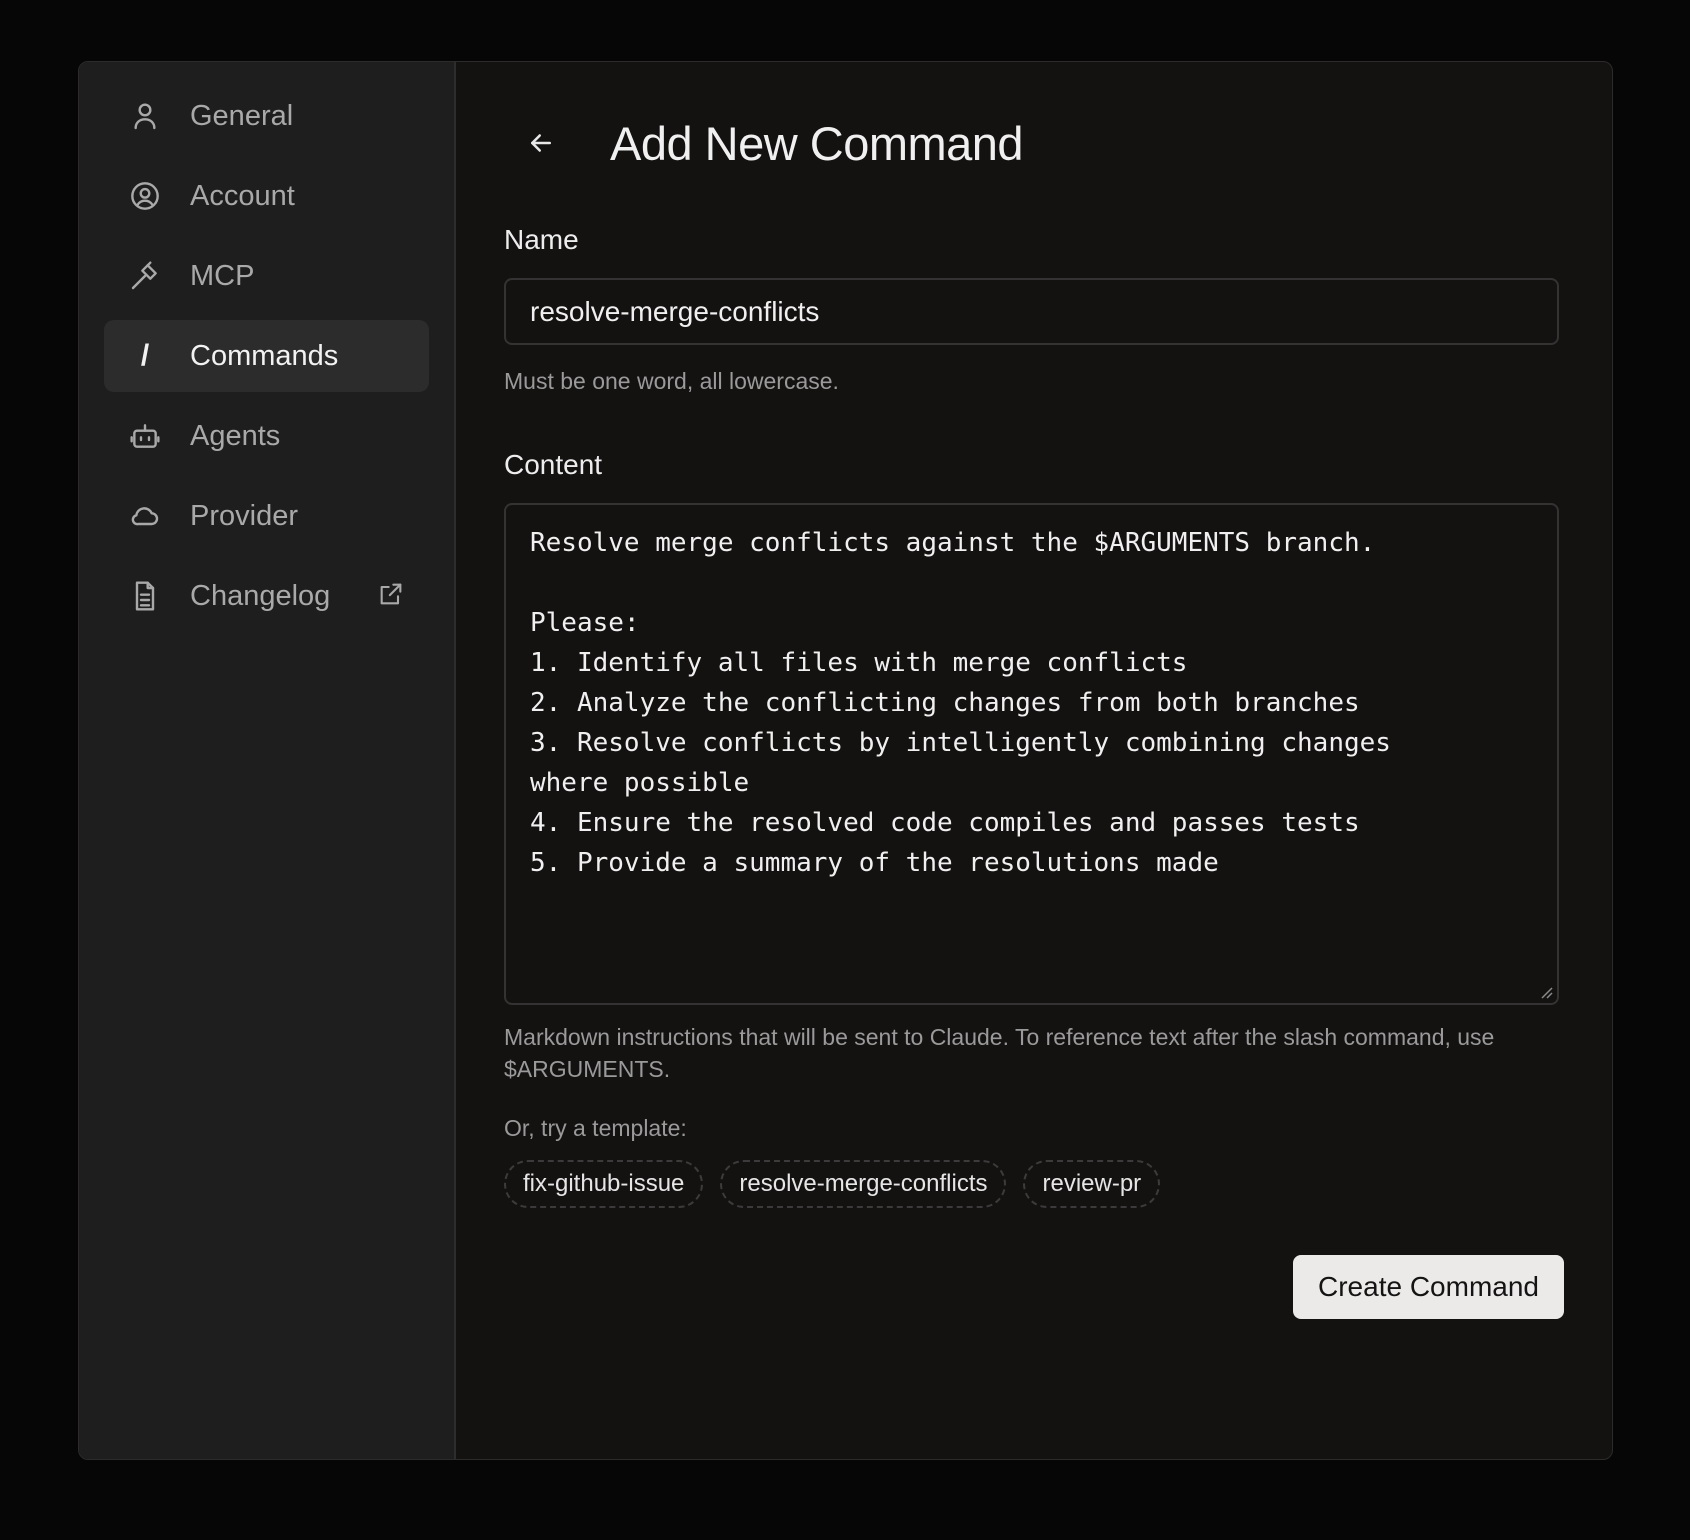 The height and width of the screenshot is (1540, 1690). Describe the element at coordinates (145, 355) in the screenshot. I see `slash-icon: /` at that location.